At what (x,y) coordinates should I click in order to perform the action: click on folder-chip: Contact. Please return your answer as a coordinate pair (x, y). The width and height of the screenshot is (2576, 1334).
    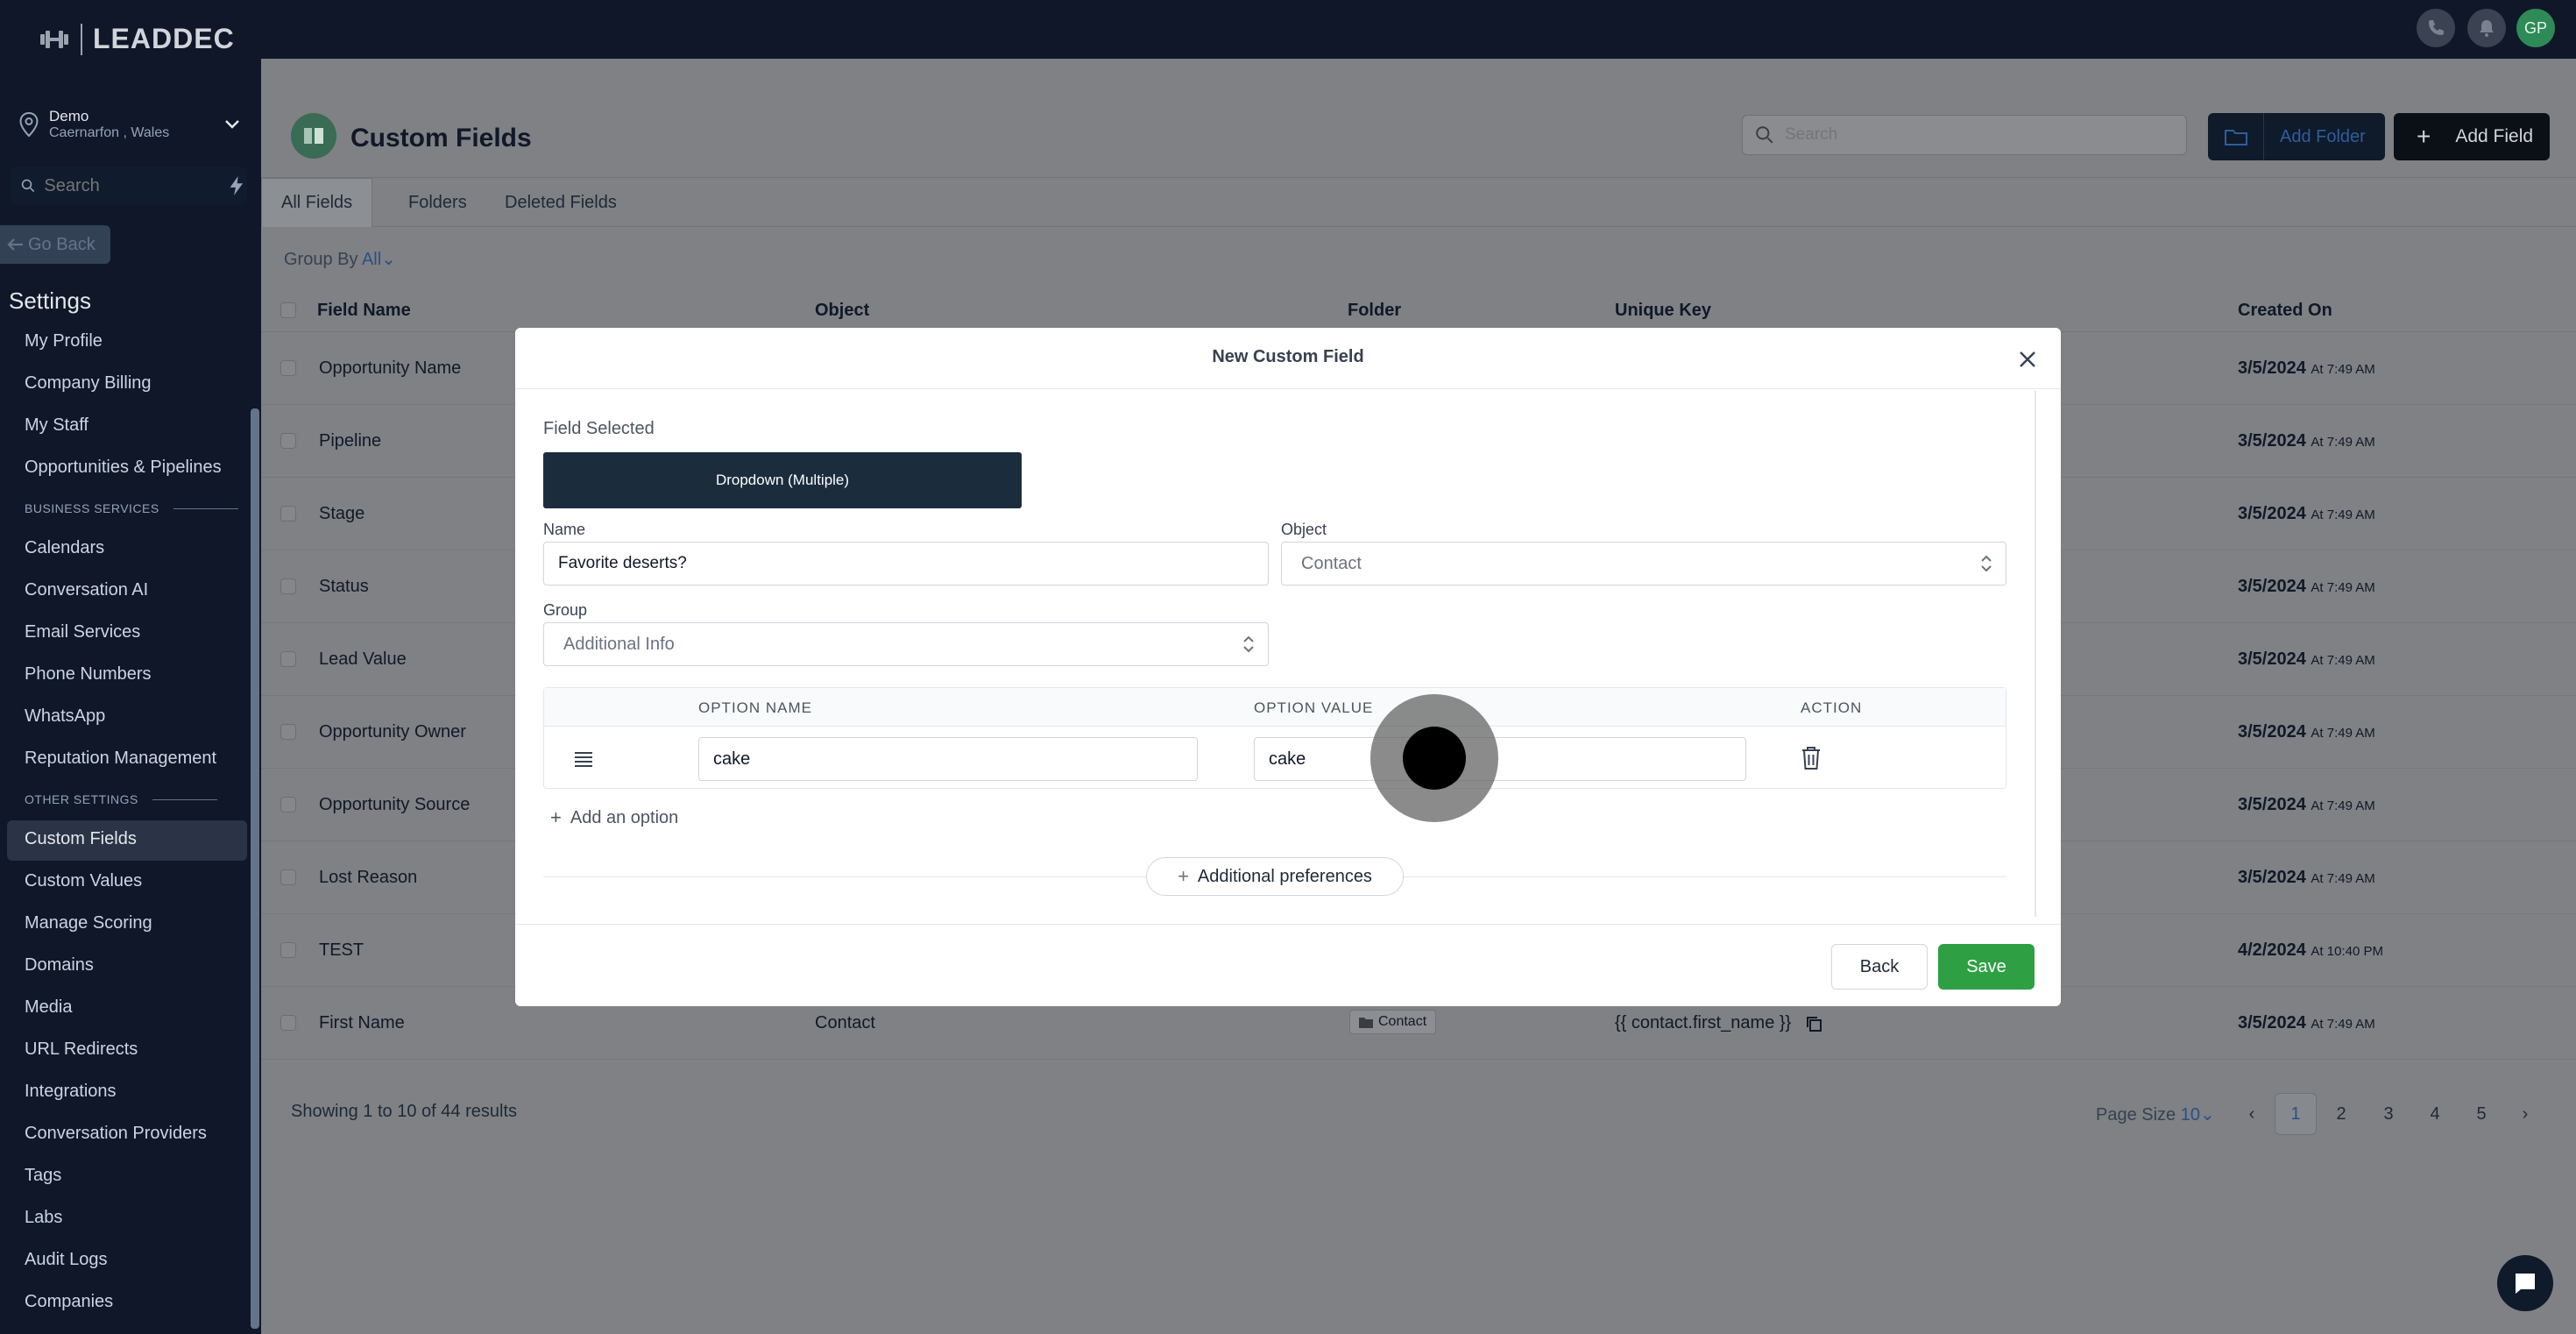
    Looking at the image, I should click on (1393, 1022).